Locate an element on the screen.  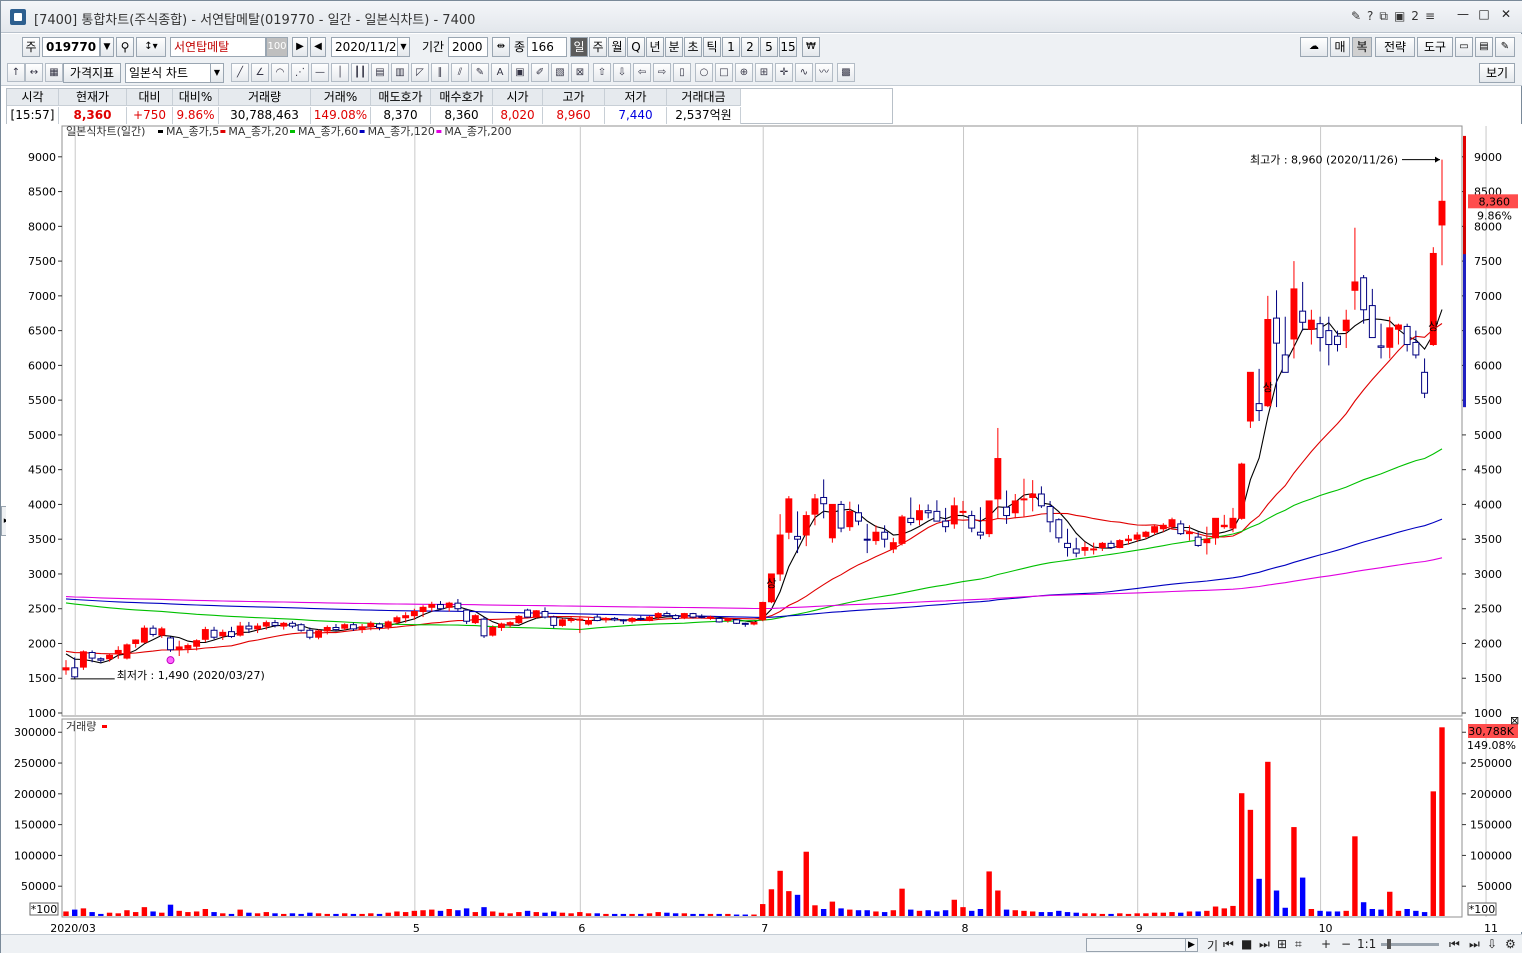
pin-icon: ✎ is located at coordinates (1356, 16).